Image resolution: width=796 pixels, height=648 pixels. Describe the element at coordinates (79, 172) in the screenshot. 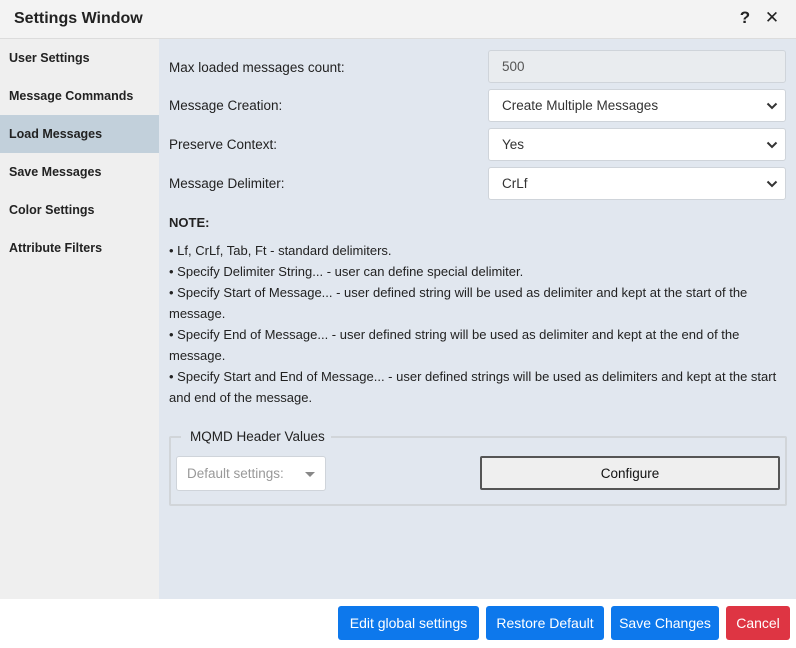

I see `sidebar-item-save-messages: Save Messages` at that location.